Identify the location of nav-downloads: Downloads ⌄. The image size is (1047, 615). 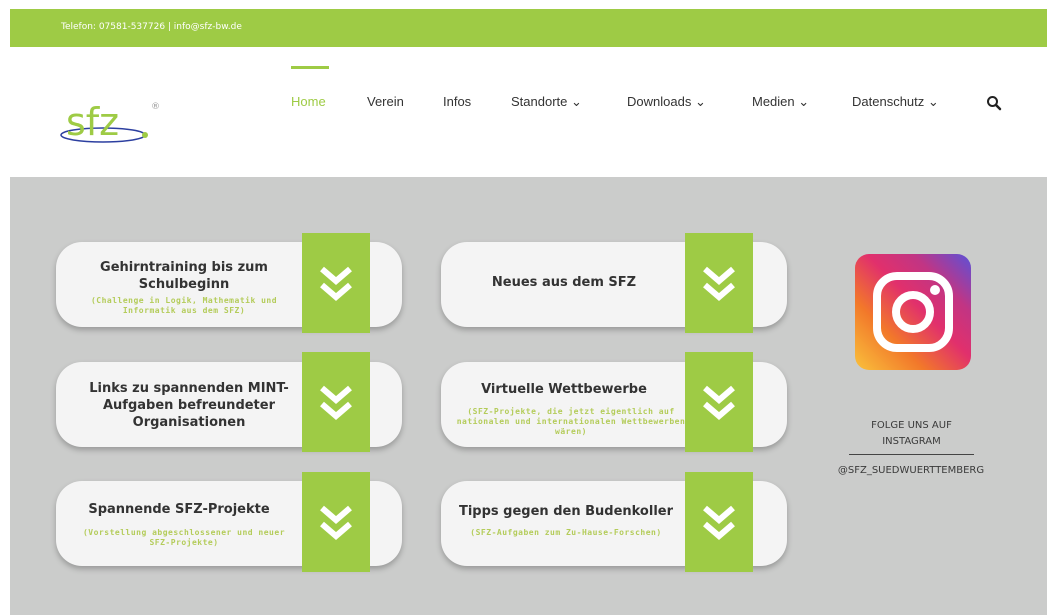
(666, 104).